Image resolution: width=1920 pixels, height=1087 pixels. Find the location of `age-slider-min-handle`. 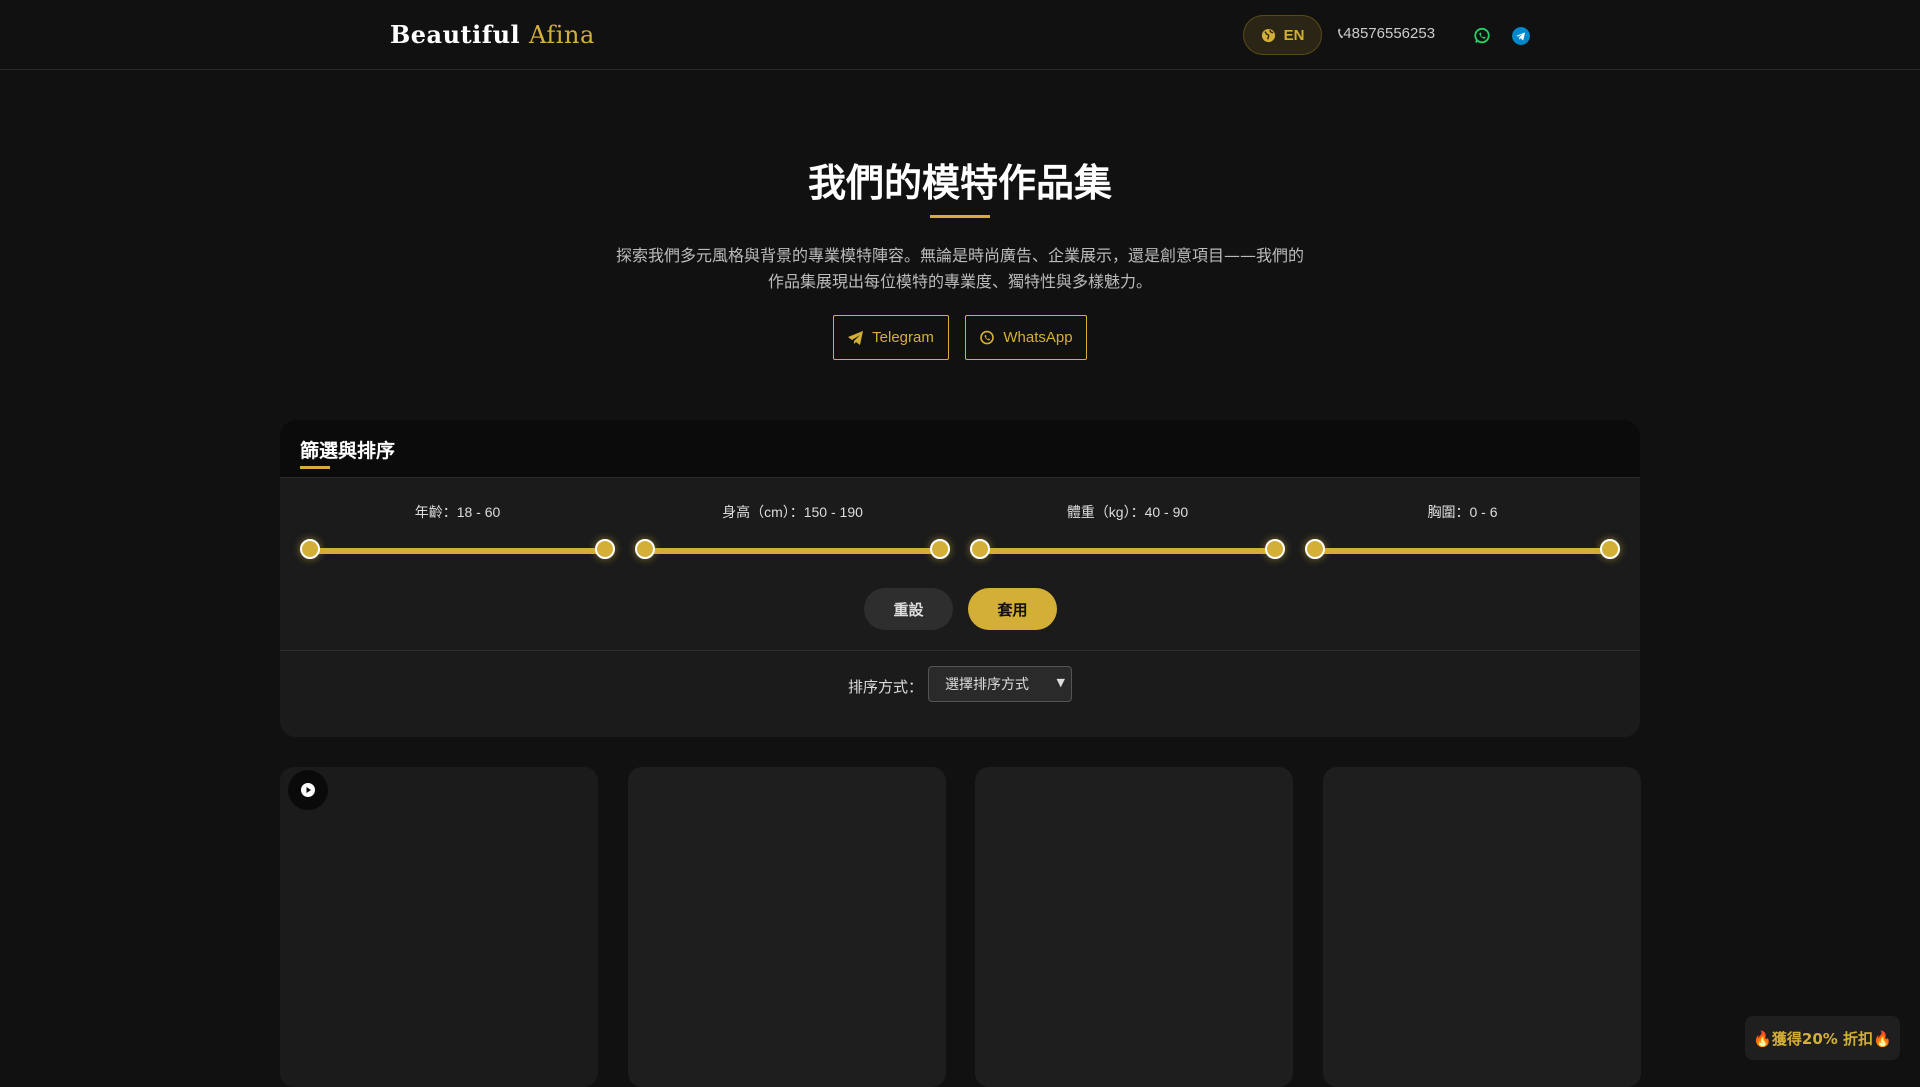

age-slider-min-handle is located at coordinates (310, 549).